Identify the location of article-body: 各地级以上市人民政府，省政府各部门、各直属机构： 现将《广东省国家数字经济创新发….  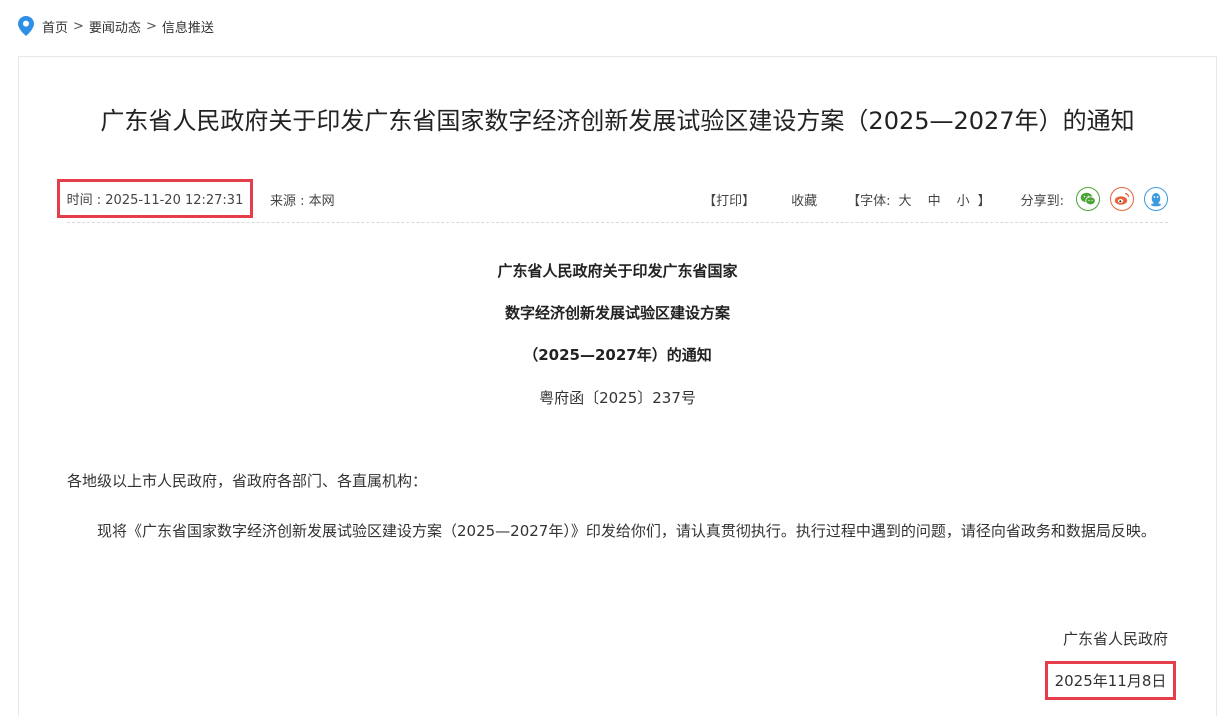
(617, 507).